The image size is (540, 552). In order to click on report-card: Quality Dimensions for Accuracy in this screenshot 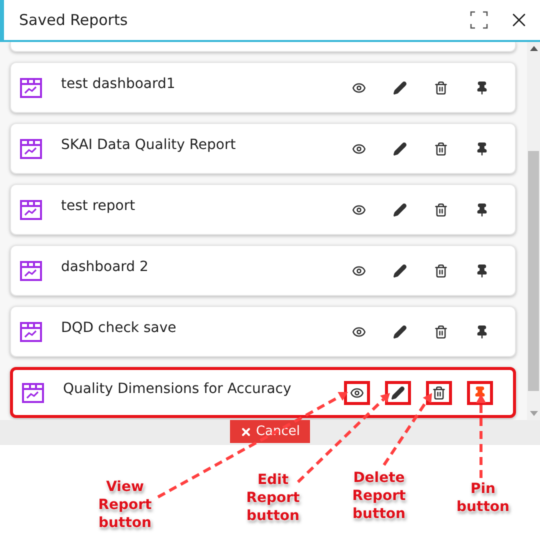, I will do `click(263, 392)`.